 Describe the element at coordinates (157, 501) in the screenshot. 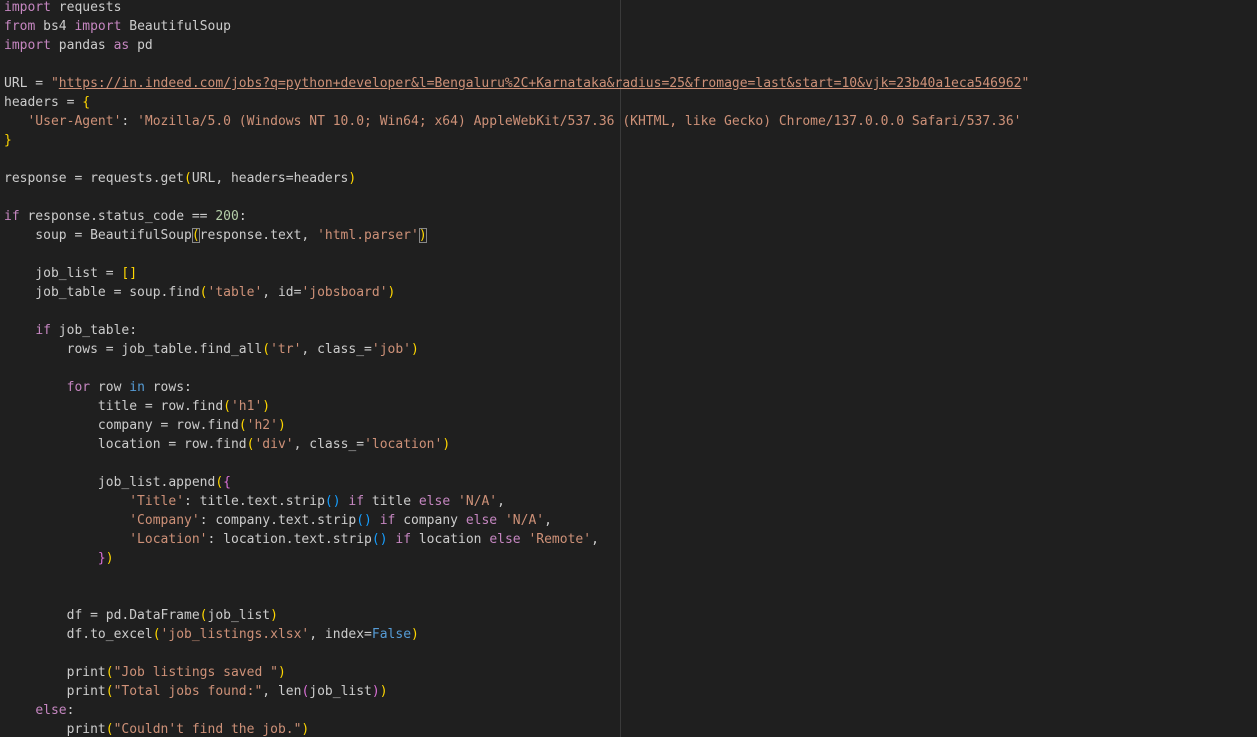

I see `code-token: 'Title'` at that location.